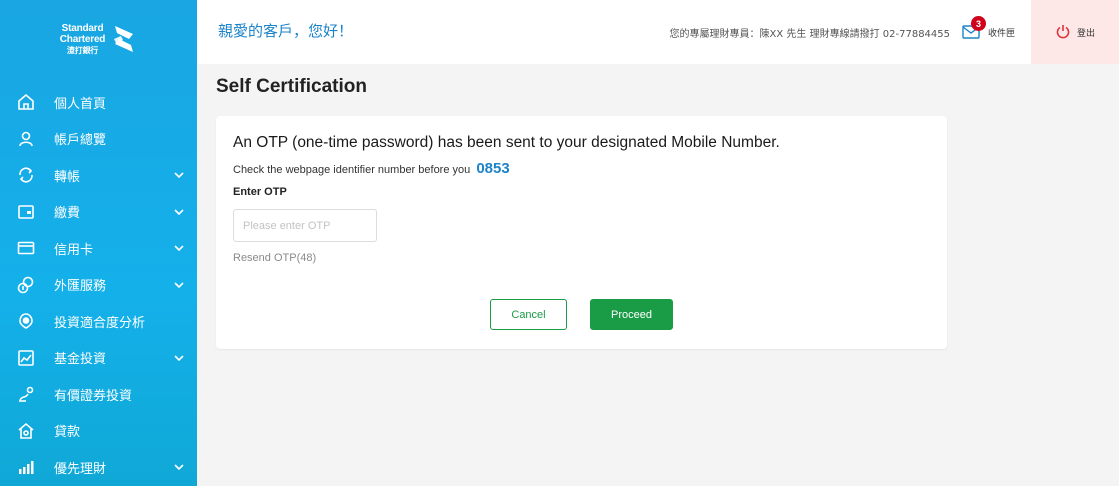 The height and width of the screenshot is (486, 1119). What do you see at coordinates (67, 433) in the screenshot?
I see `sidebar-item-label: 貸款` at bounding box center [67, 433].